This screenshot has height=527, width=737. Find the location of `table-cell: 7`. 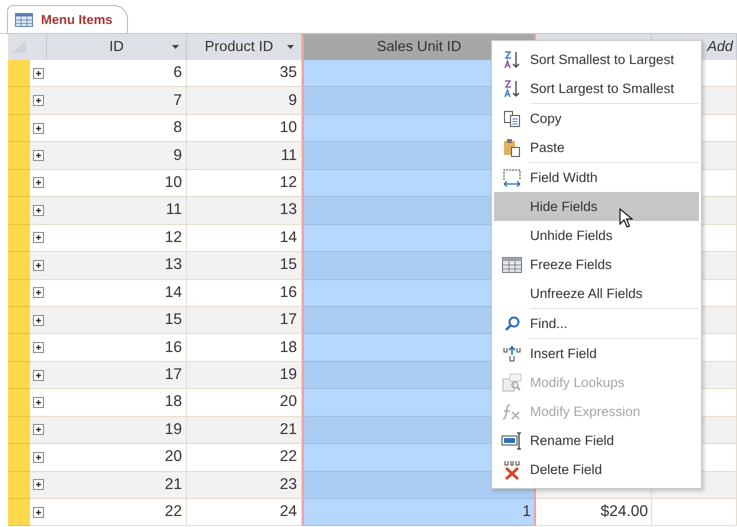

table-cell: 7 is located at coordinates (117, 101).